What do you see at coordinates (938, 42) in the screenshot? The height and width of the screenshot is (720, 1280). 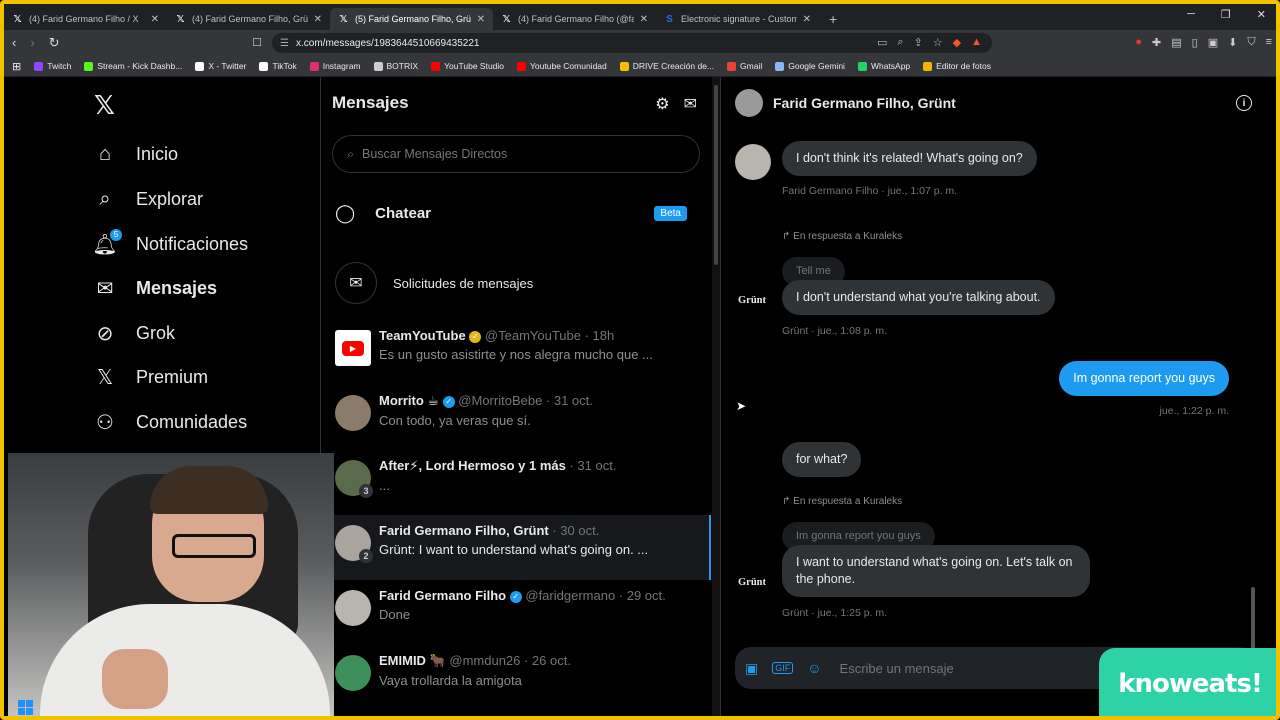 I see `bookmark-star-icon: ☆` at bounding box center [938, 42].